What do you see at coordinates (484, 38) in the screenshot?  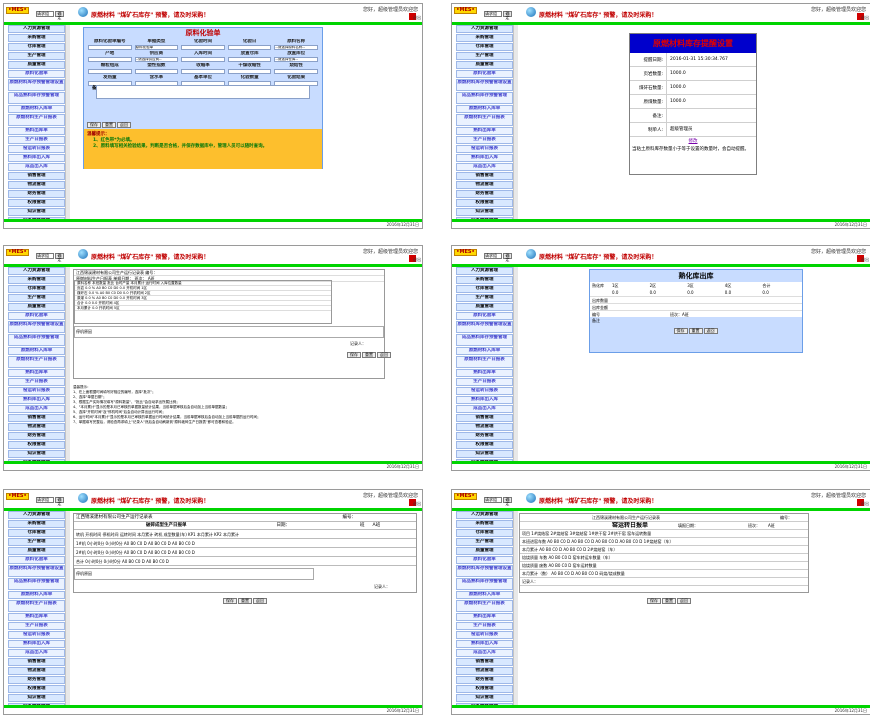 I see `sidebar-item: 采购管理` at bounding box center [484, 38].